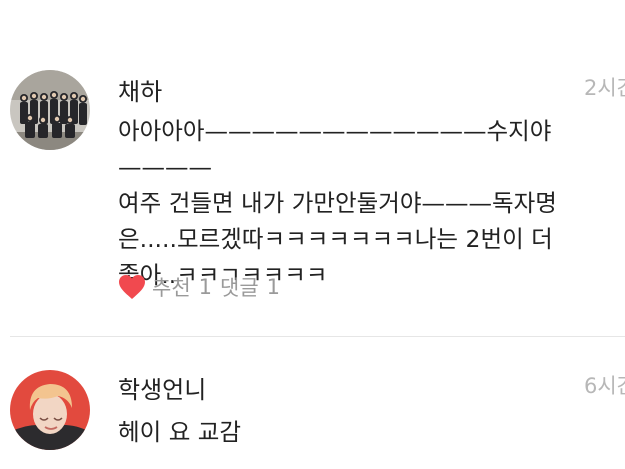 Image resolution: width=625 pixels, height=469 pixels. I want to click on reply-count: 1, so click(273, 287).